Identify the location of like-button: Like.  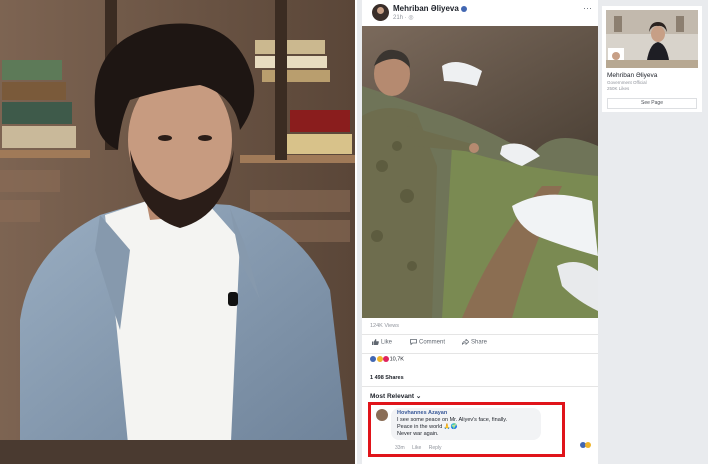
(382, 342).